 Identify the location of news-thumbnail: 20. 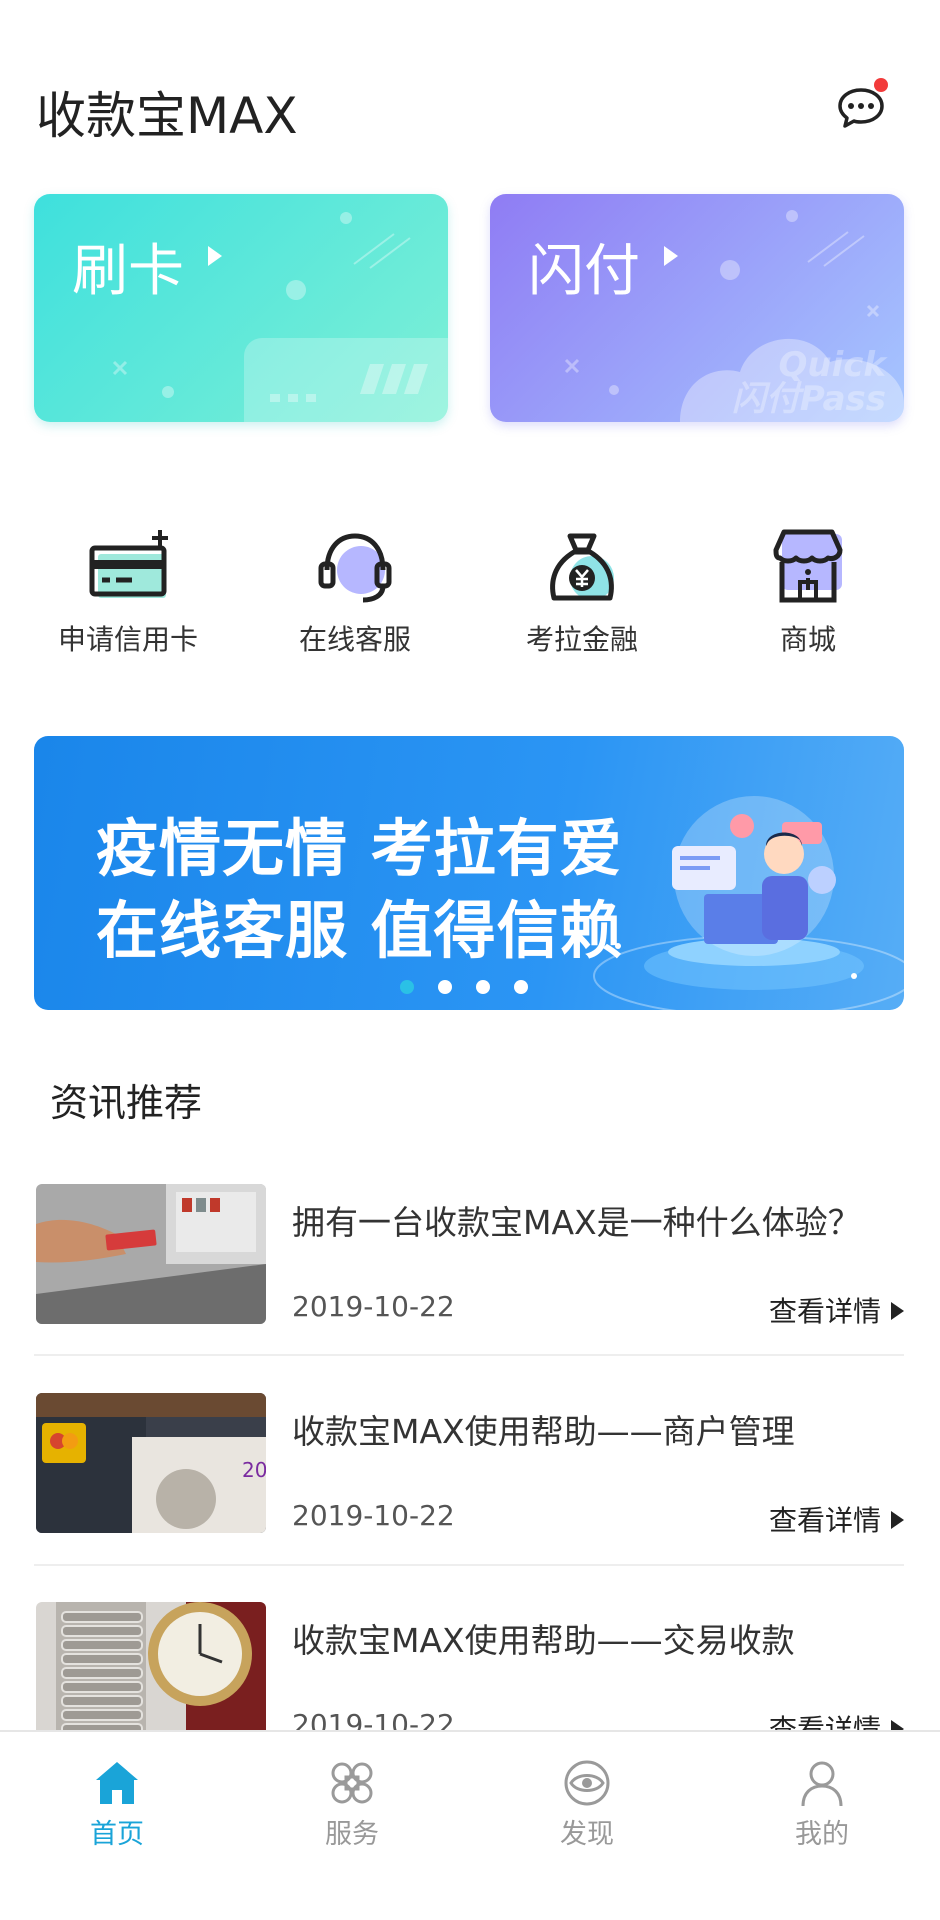
(151, 1463).